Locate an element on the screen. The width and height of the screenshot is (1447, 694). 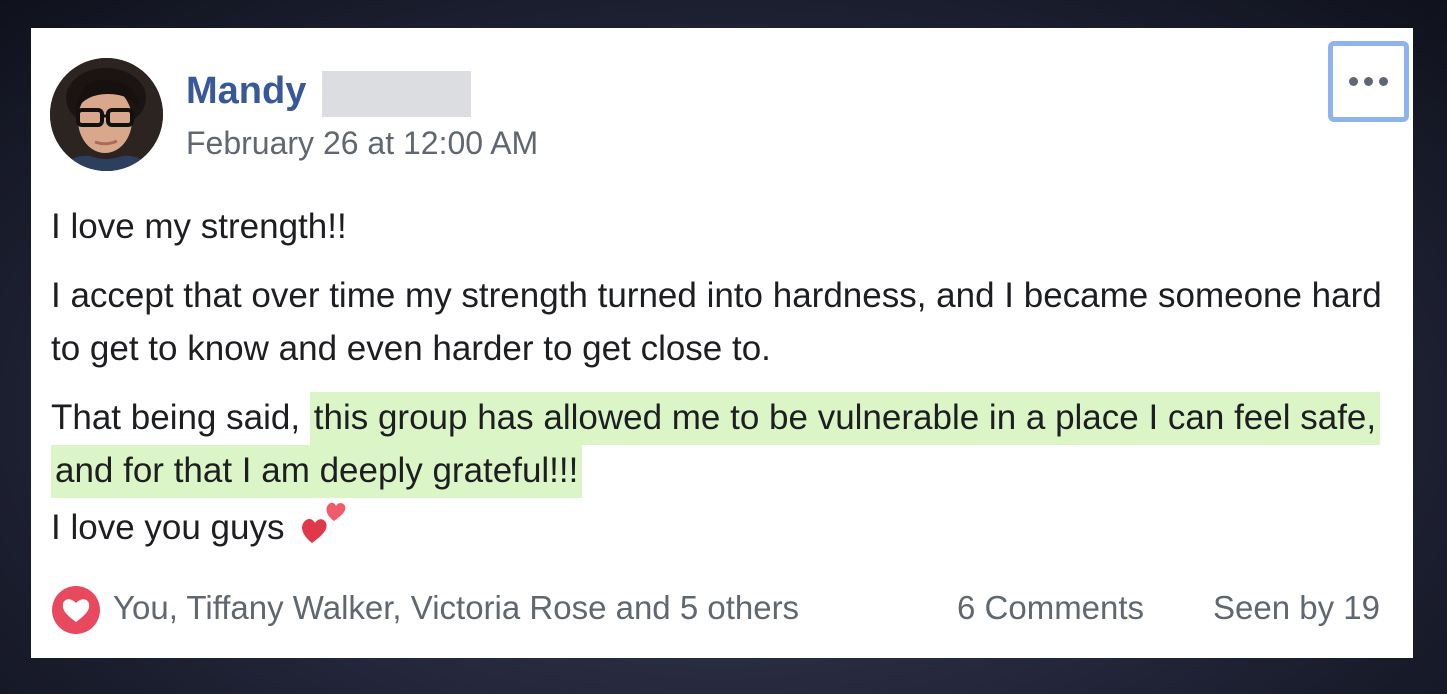
two-hearts-icon is located at coordinates (324, 528).